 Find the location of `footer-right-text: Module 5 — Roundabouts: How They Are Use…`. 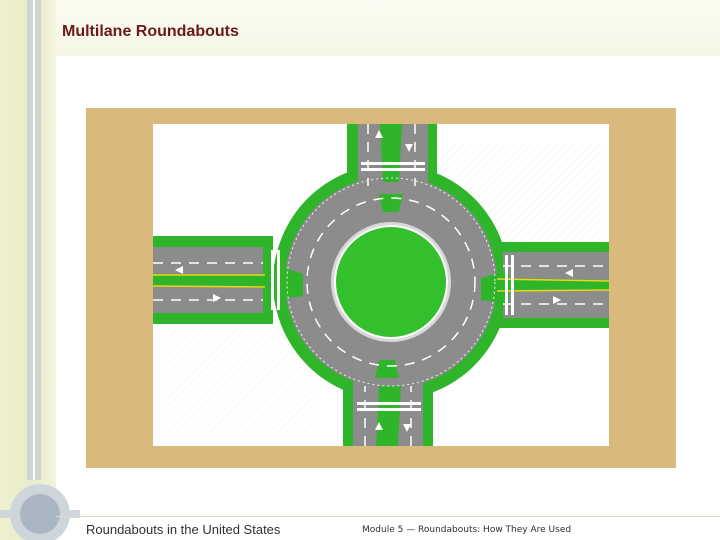

footer-right-text: Module 5 — Roundabouts: How They Are Use… is located at coordinates (467, 530).